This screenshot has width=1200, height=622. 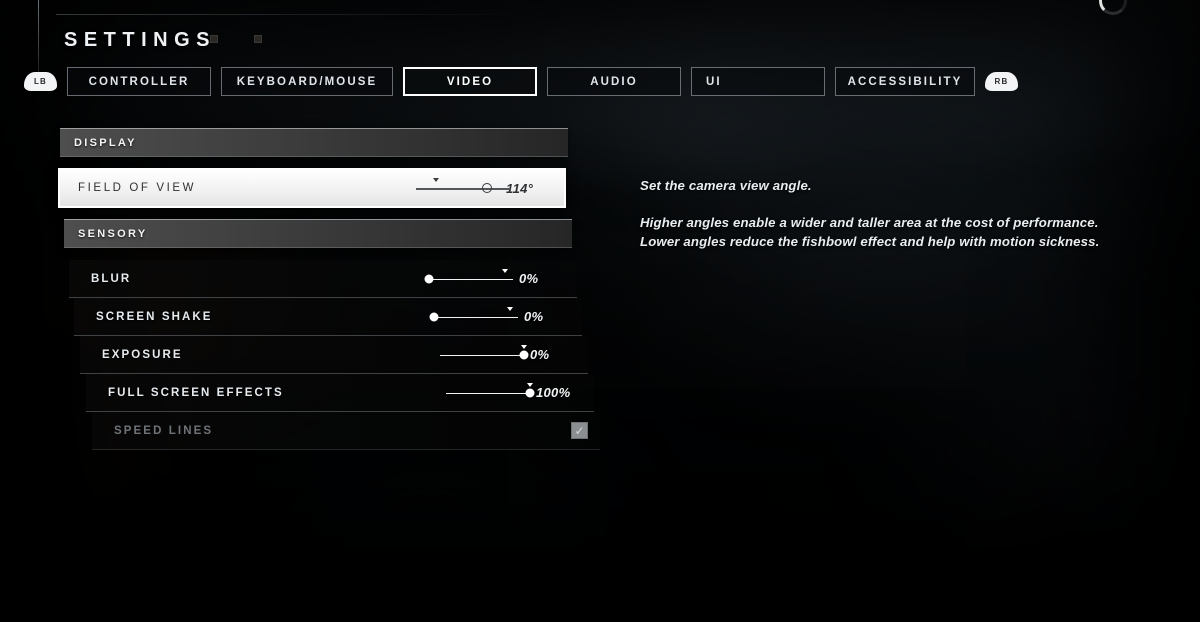 I want to click on slider-blur, so click(x=468, y=279).